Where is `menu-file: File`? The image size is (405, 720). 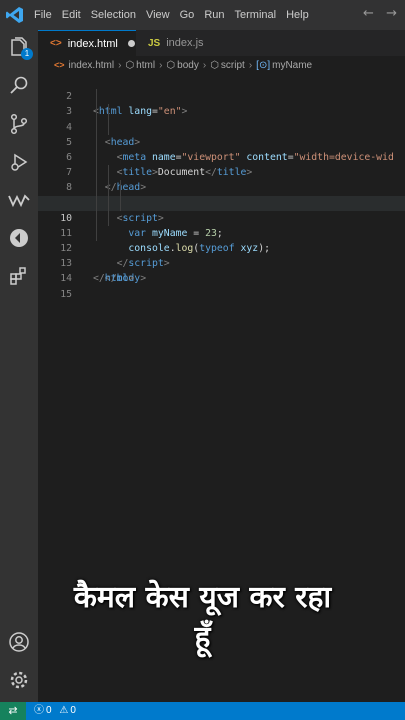
menu-file: File is located at coordinates (43, 15).